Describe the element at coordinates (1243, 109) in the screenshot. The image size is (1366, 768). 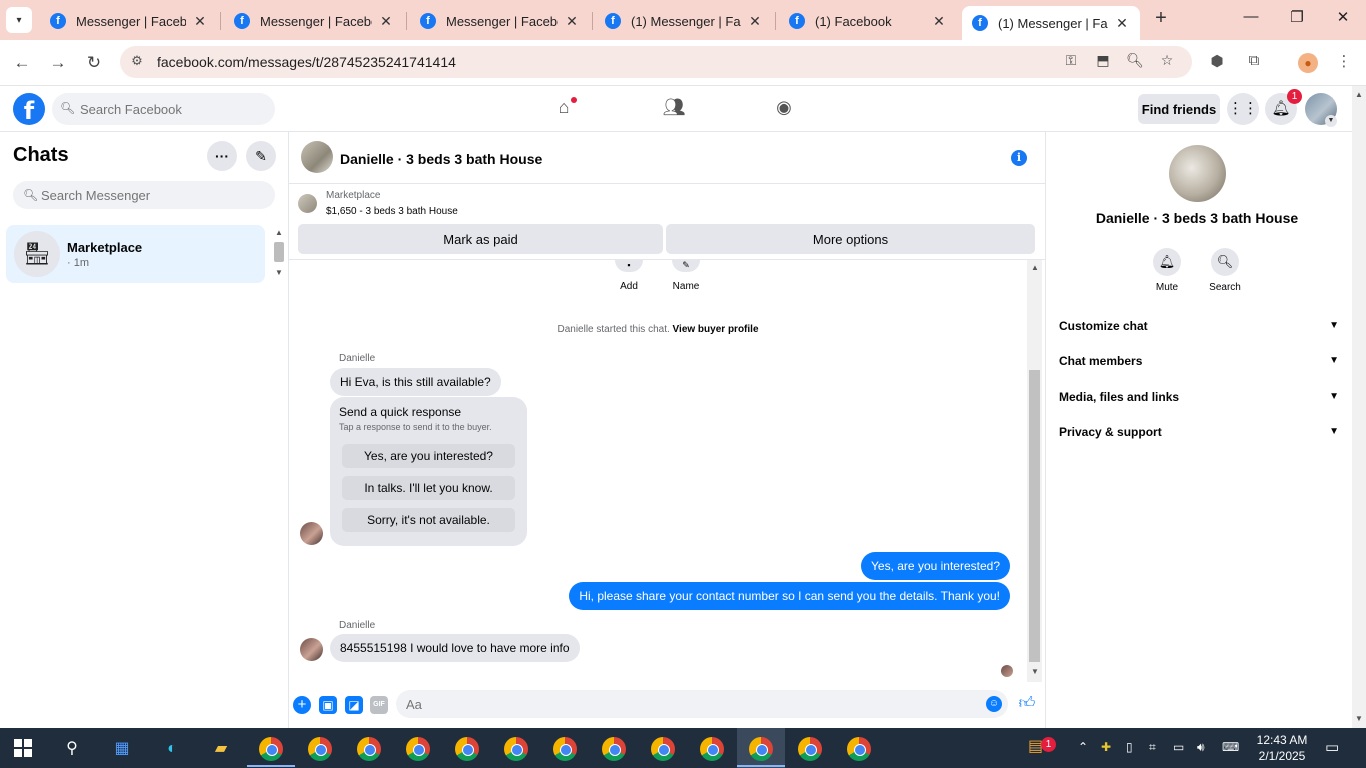
I see `menu-grid-icon: ⋮⋮` at that location.